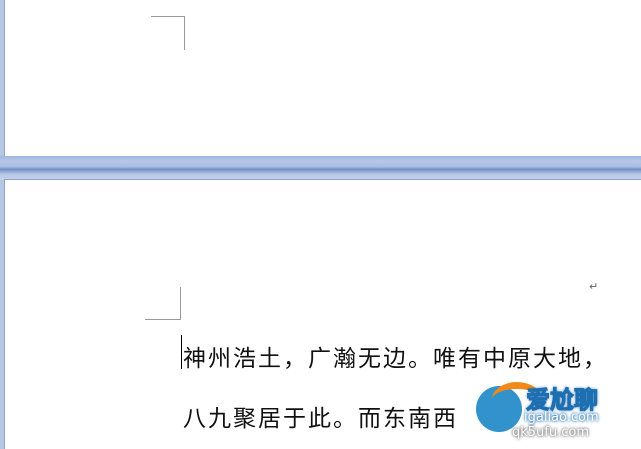 This screenshot has height=449, width=641. What do you see at coordinates (320, 416) in the screenshot?
I see `document-text-line: 八九聚居于此。而东南西` at bounding box center [320, 416].